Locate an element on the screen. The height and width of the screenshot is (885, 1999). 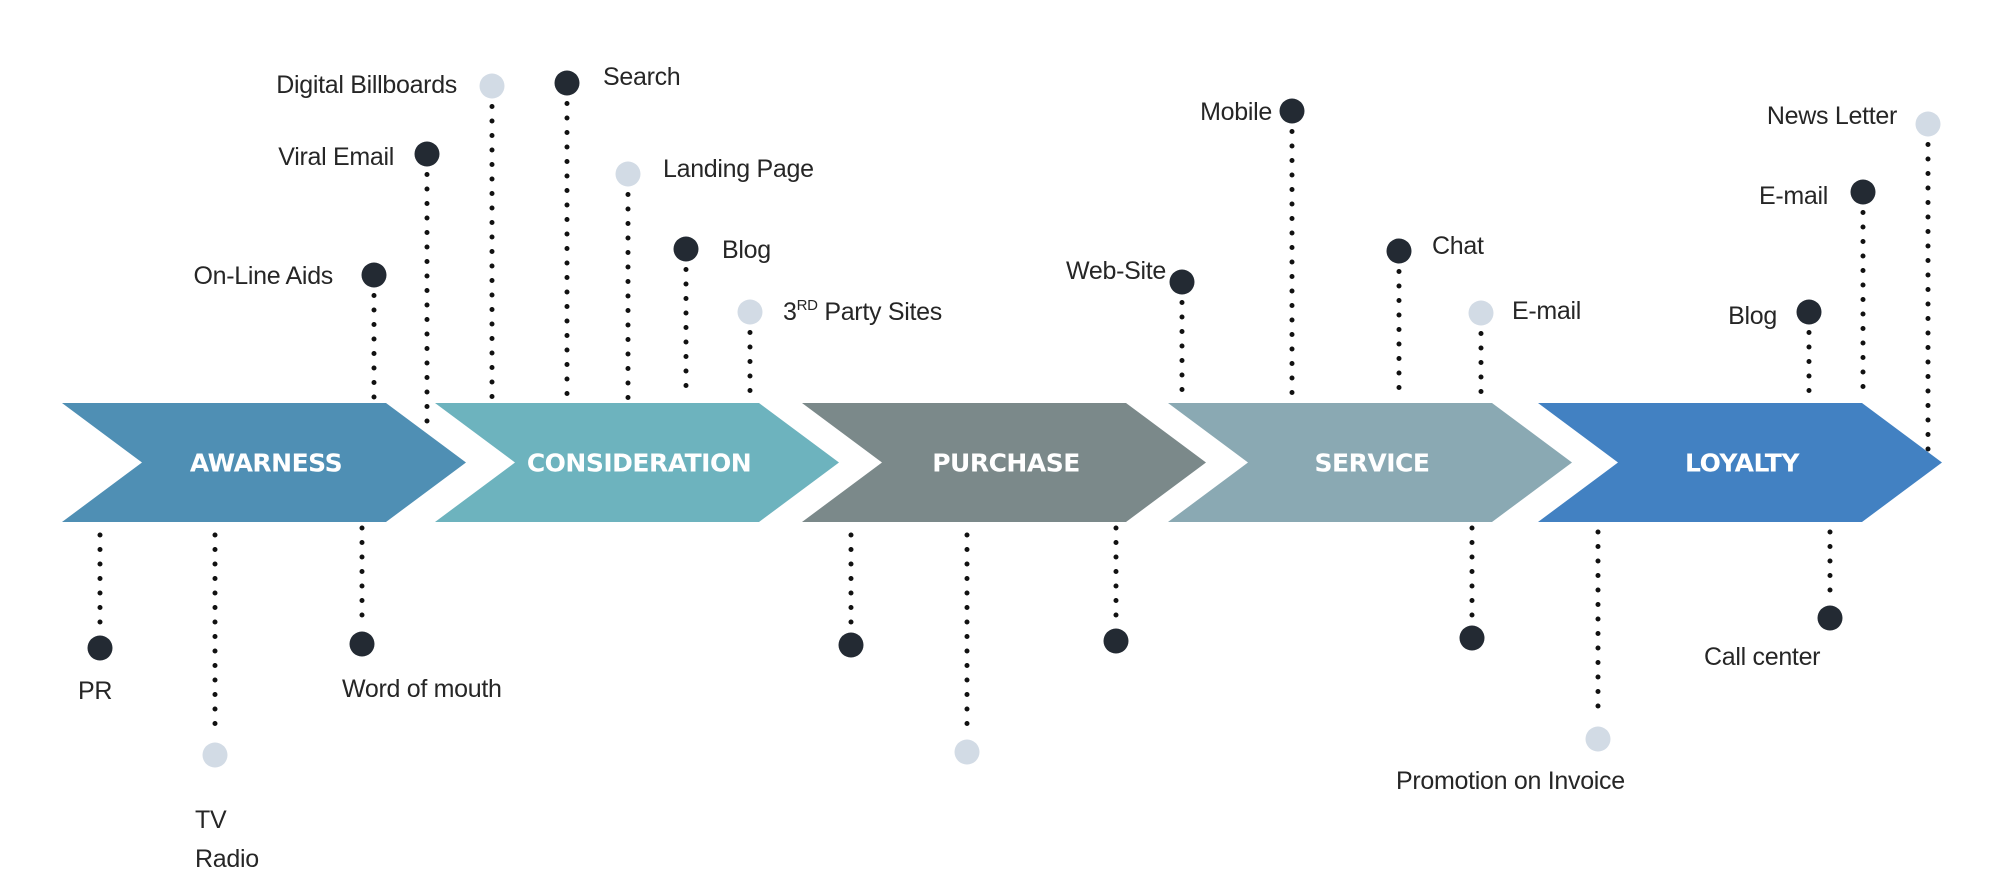
touchpoint-service-web-site: Web-Site is located at coordinates (1130, 276).